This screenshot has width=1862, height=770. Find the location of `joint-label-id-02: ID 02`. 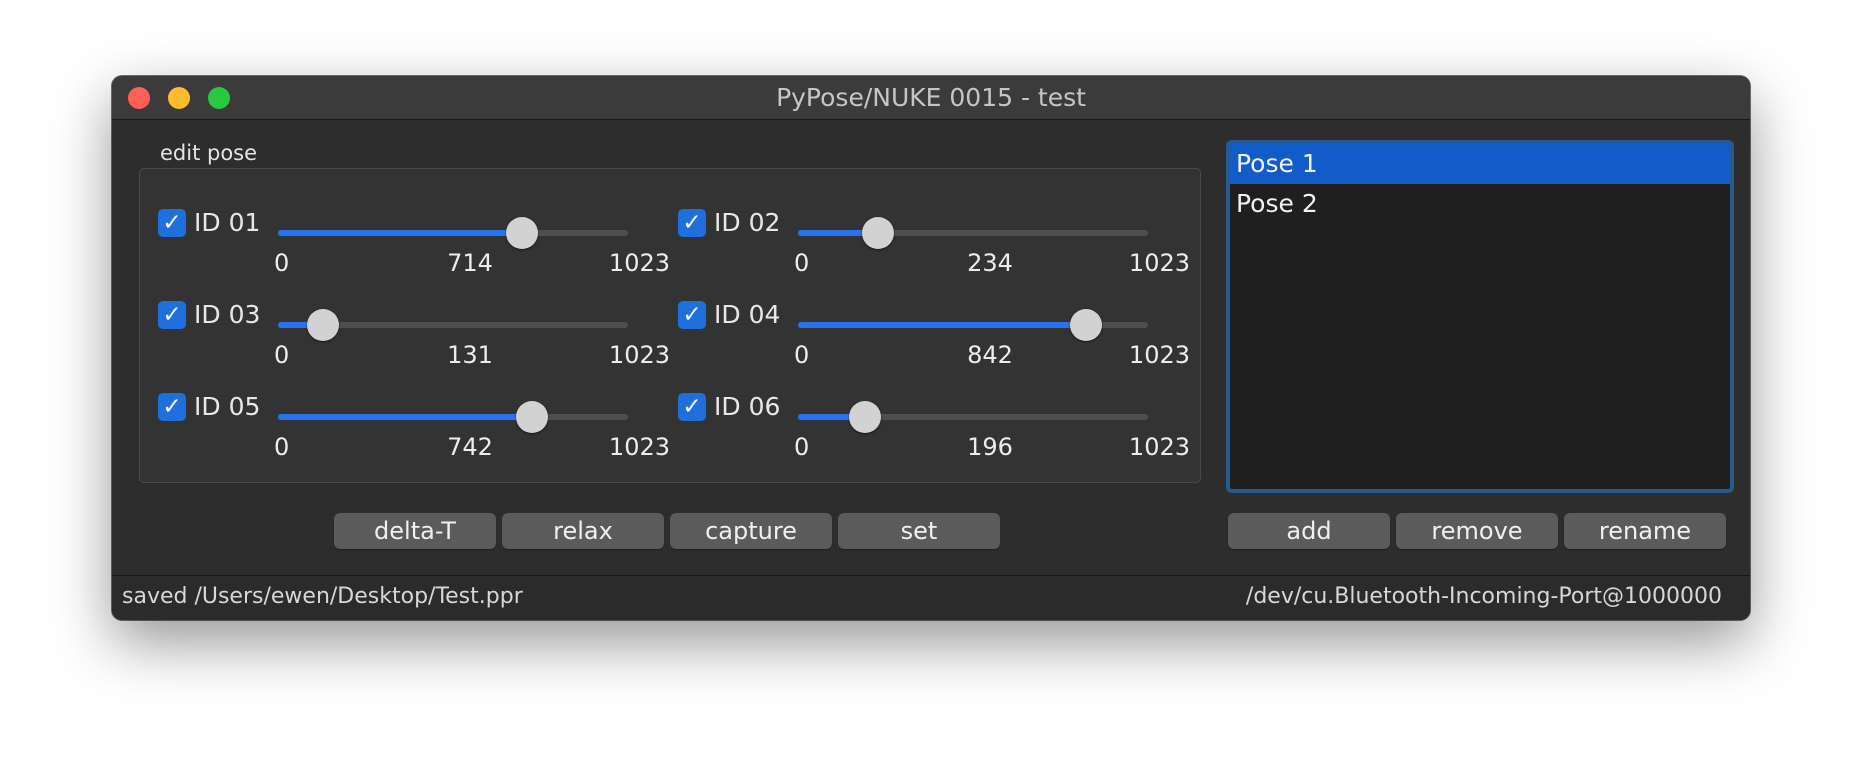

joint-label-id-02: ID 02 is located at coordinates (747, 222).